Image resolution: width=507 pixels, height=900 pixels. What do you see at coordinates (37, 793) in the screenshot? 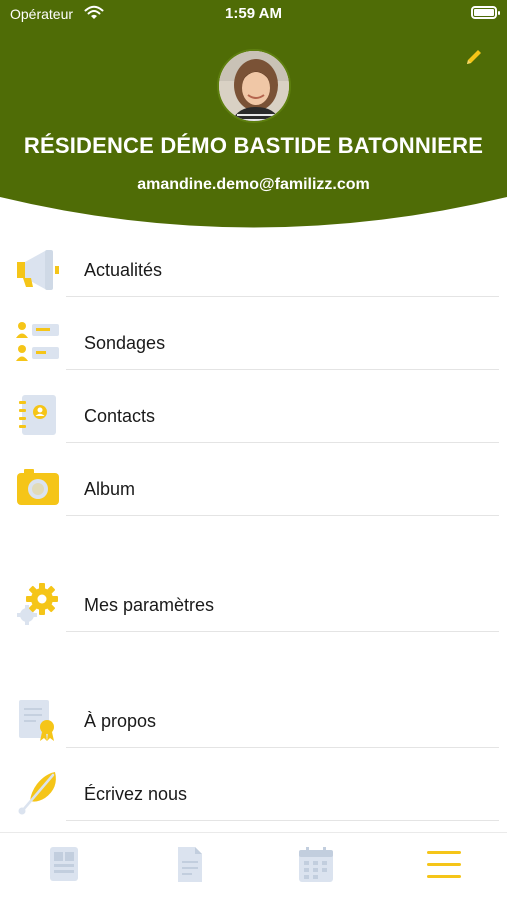
I see `feather-pen-icon` at bounding box center [37, 793].